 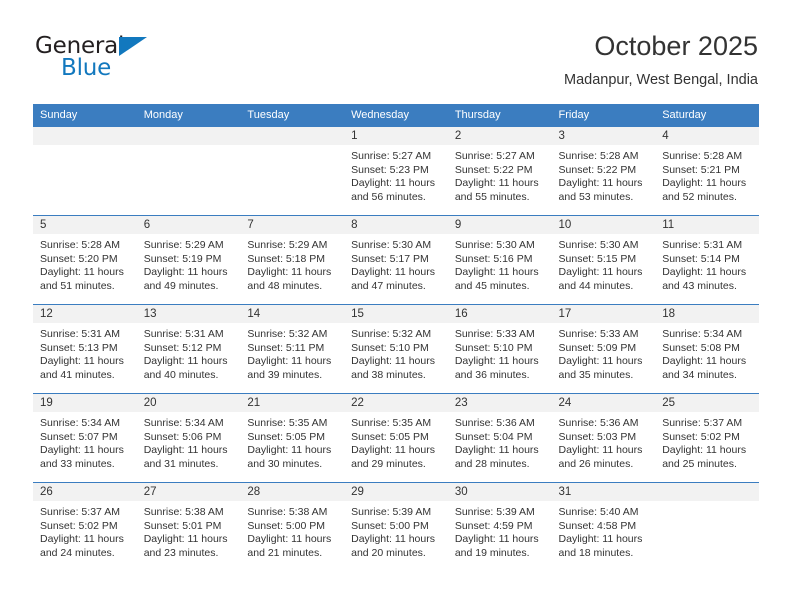 I want to click on sunrise-text: Sunrise: 5:38 AM, so click(x=287, y=512).